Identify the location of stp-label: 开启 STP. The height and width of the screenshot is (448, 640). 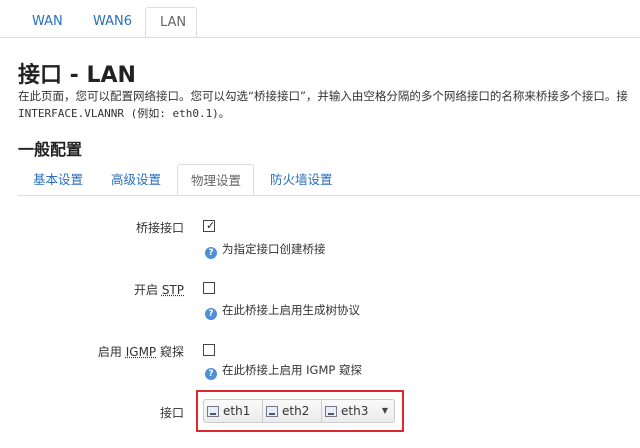
(159, 289).